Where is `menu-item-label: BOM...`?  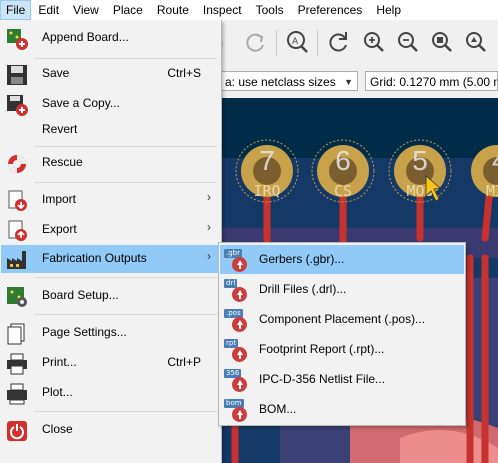
menu-item-label: BOM... is located at coordinates (278, 409).